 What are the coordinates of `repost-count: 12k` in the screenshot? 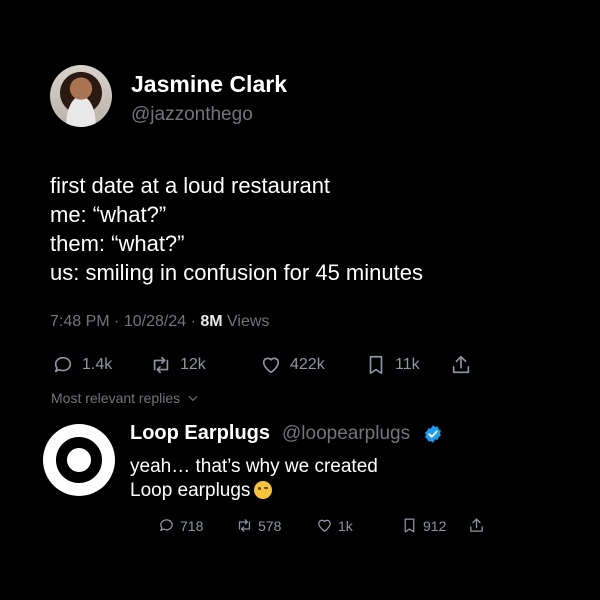 It's located at (193, 364).